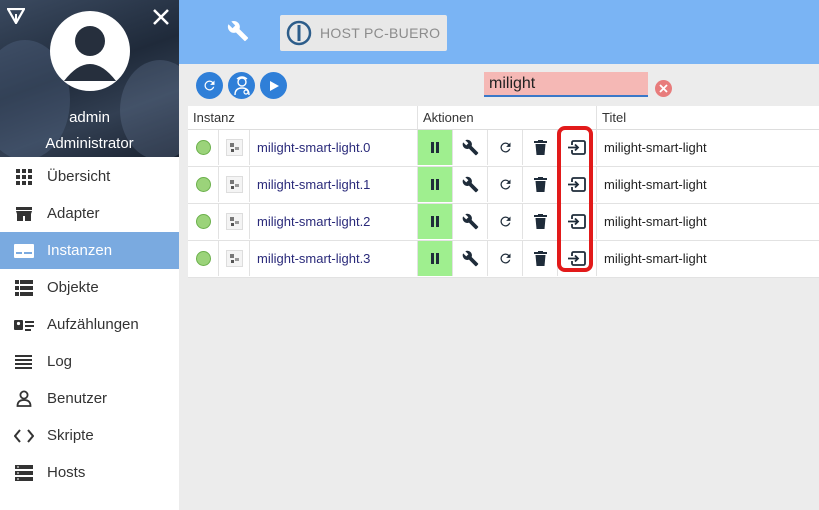  Describe the element at coordinates (273, 85) in the screenshot. I see `start-all-button` at that location.